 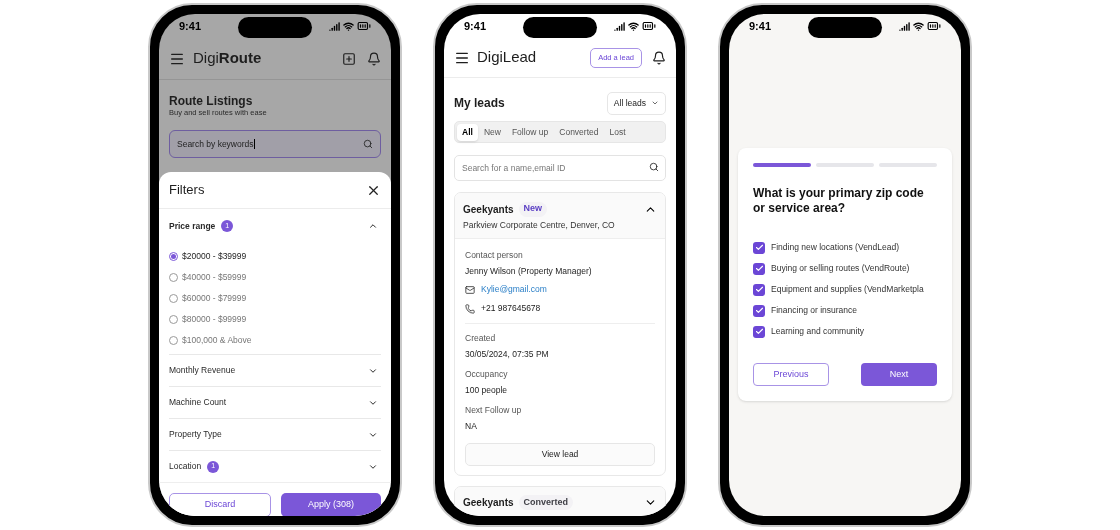 I want to click on field-label: Occupancy, so click(x=487, y=374).